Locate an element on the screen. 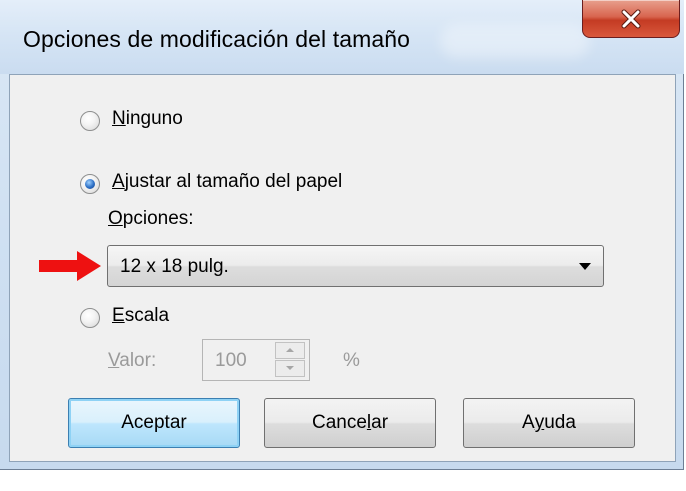  red-arrow-icon is located at coordinates (70, 266).